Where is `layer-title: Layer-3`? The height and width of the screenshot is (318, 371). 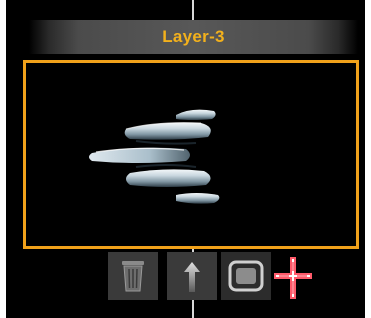 layer-title: Layer-3 is located at coordinates (193, 36).